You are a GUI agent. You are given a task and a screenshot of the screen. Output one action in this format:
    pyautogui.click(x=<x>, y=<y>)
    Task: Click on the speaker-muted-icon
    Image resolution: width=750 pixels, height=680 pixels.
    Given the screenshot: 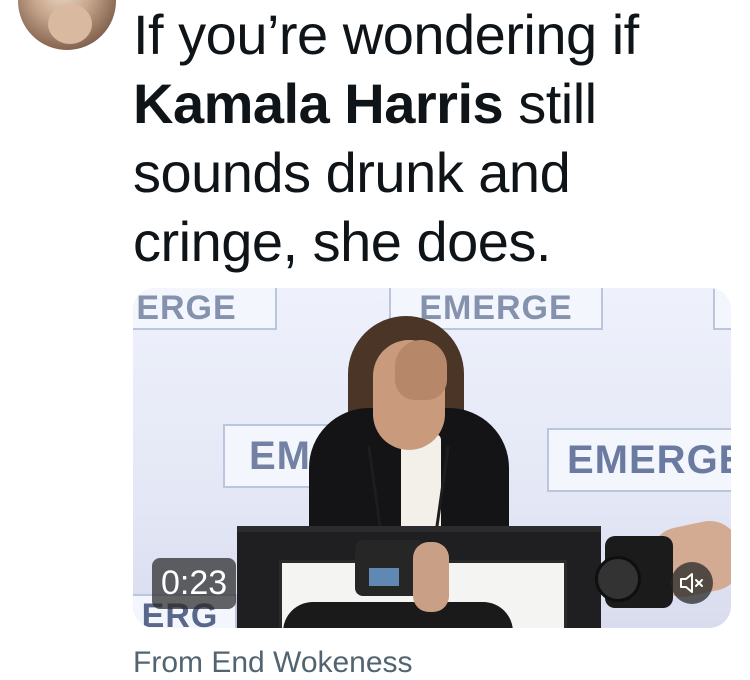 What is the action you would take?
    pyautogui.click(x=692, y=583)
    